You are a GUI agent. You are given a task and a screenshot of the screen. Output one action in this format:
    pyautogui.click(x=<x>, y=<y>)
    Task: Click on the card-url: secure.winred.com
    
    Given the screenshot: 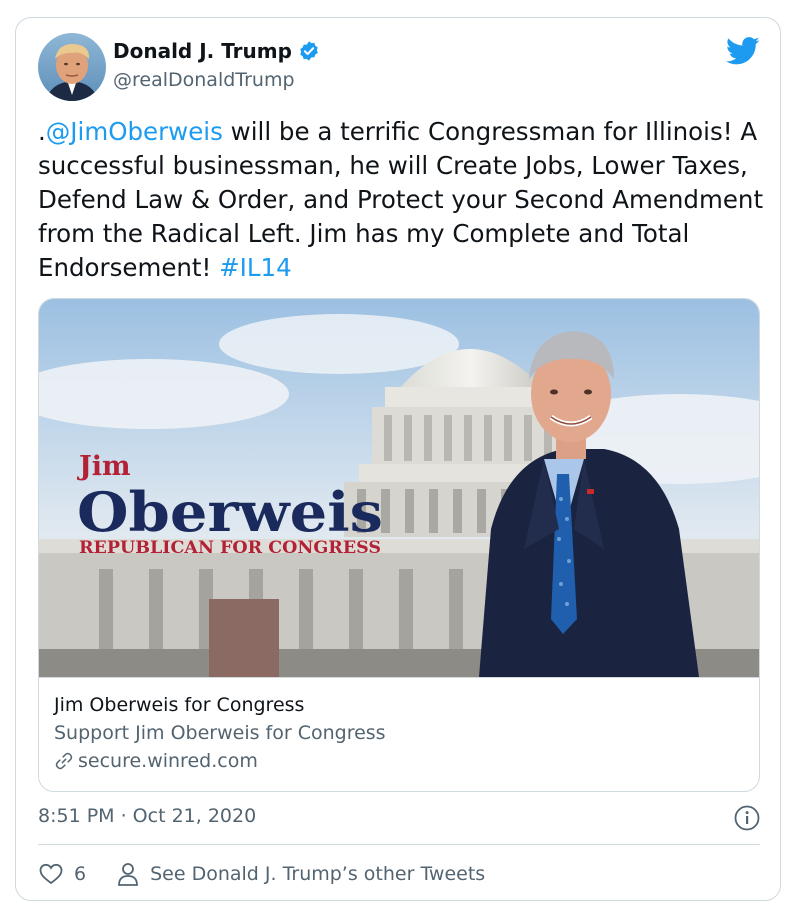 What is the action you would take?
    pyautogui.click(x=156, y=761)
    